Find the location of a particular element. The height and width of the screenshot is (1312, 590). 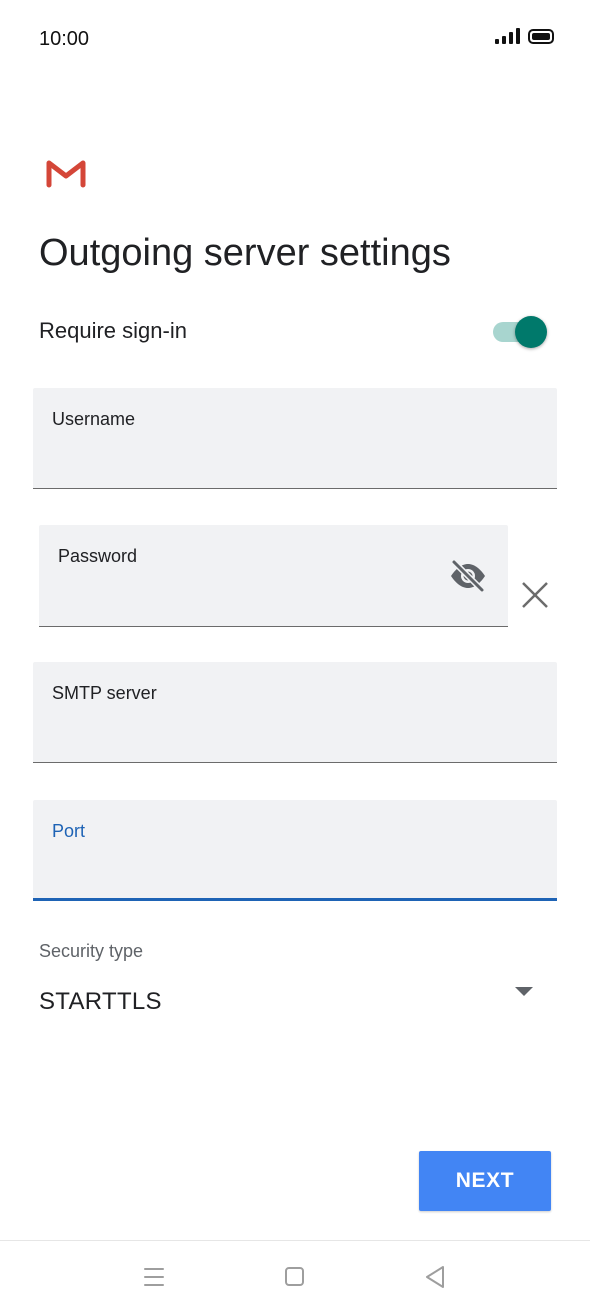

security-type-select: STARTTLS is located at coordinates (100, 1002).